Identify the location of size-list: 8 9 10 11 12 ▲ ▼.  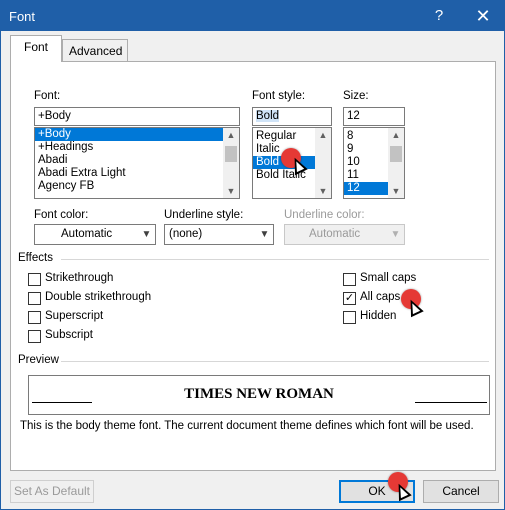
(374, 163).